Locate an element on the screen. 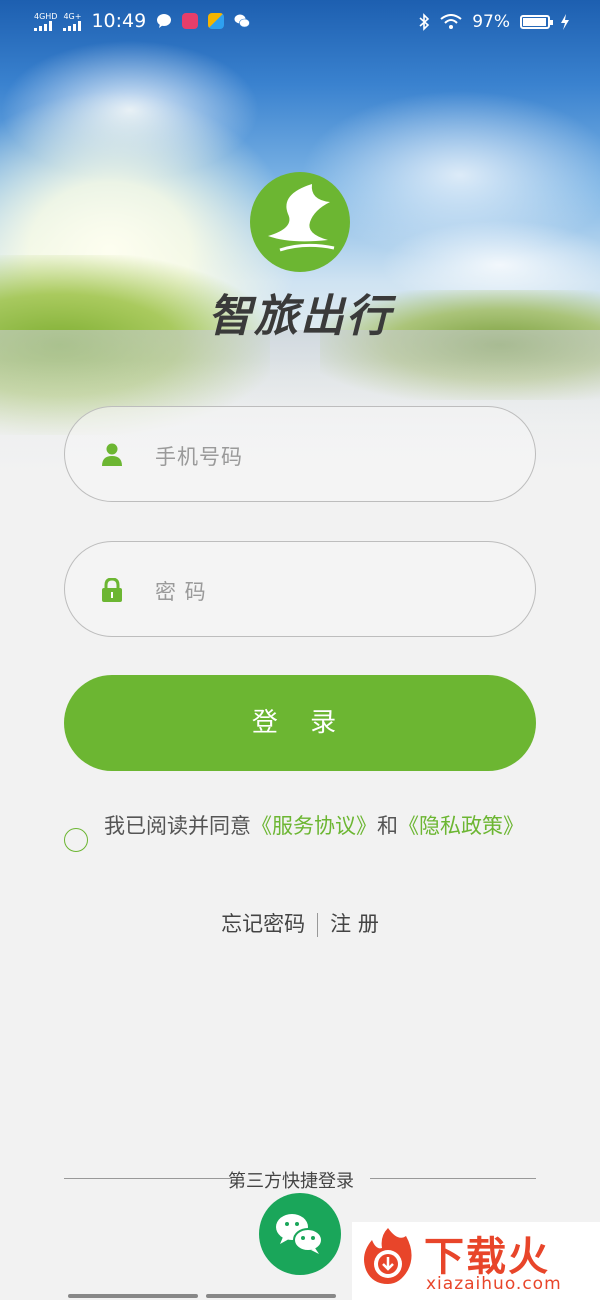 Image resolution: width=600 pixels, height=1300 pixels. agreement-and: 和 is located at coordinates (387, 826).